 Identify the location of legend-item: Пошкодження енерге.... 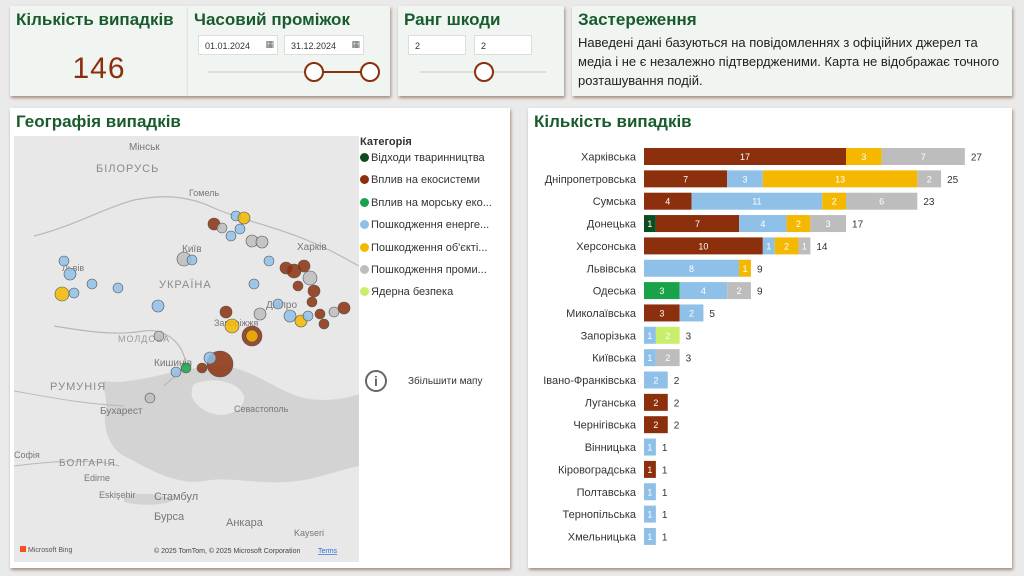
(433, 230).